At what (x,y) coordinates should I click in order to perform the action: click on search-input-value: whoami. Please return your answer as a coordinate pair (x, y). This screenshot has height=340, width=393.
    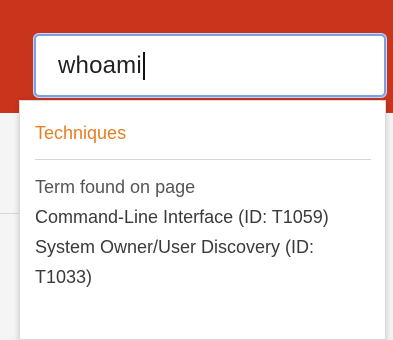
    Looking at the image, I should click on (100, 65).